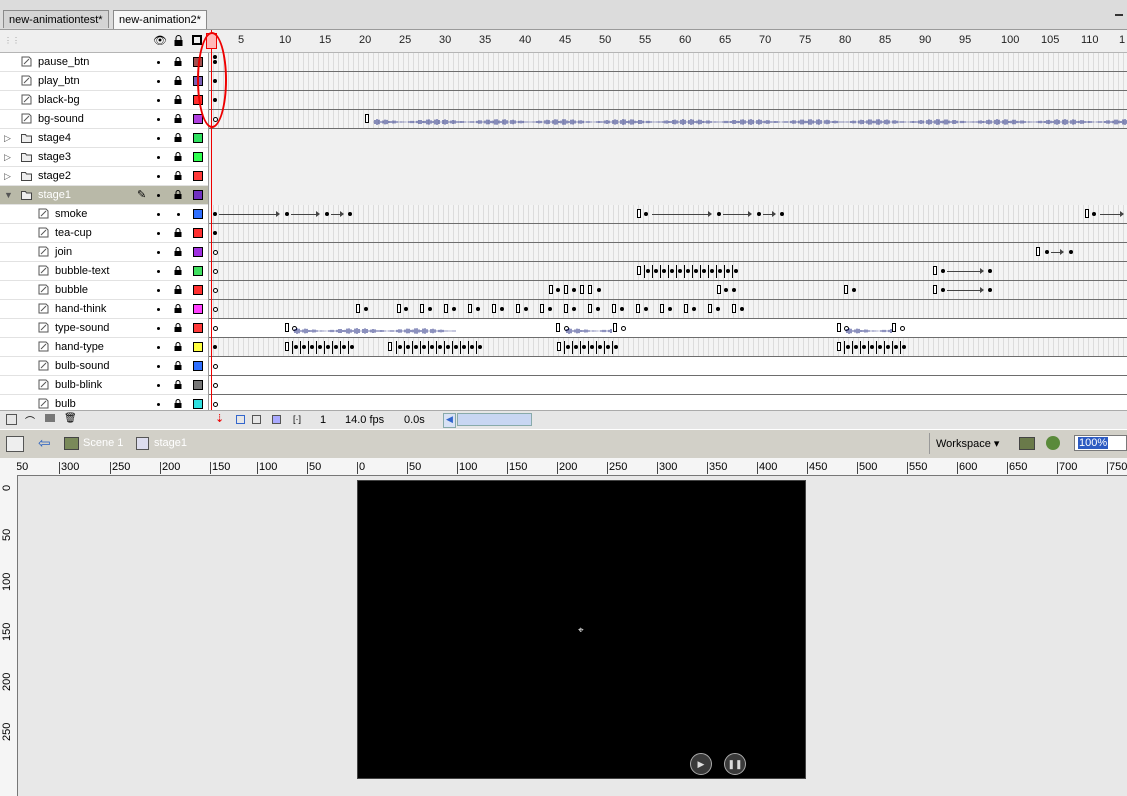  What do you see at coordinates (79, 347) in the screenshot?
I see `layer-name: hand-type` at bounding box center [79, 347].